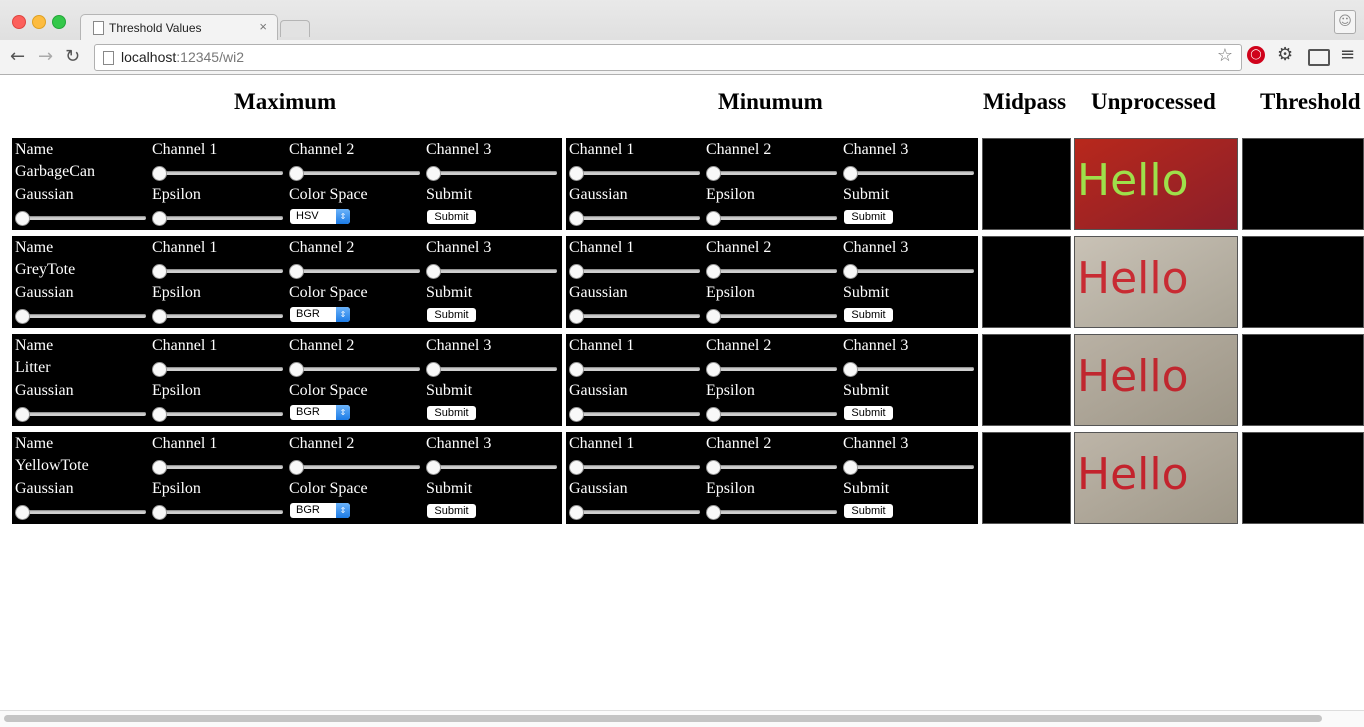  What do you see at coordinates (17, 56) in the screenshot?
I see `back-arrow-icon: ←` at bounding box center [17, 56].